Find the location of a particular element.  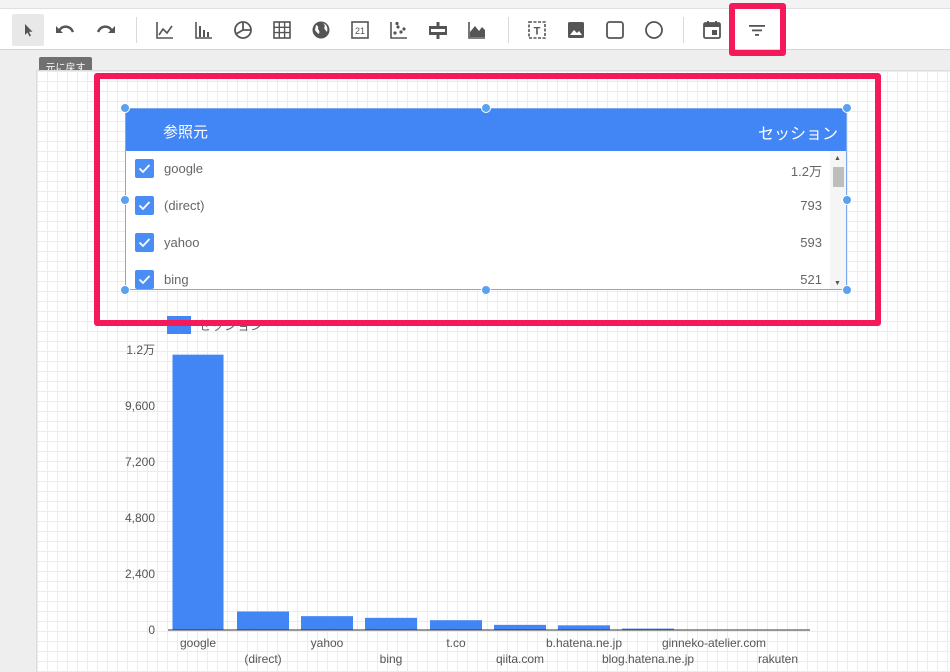

filter-tool-highlight is located at coordinates (757, 29).